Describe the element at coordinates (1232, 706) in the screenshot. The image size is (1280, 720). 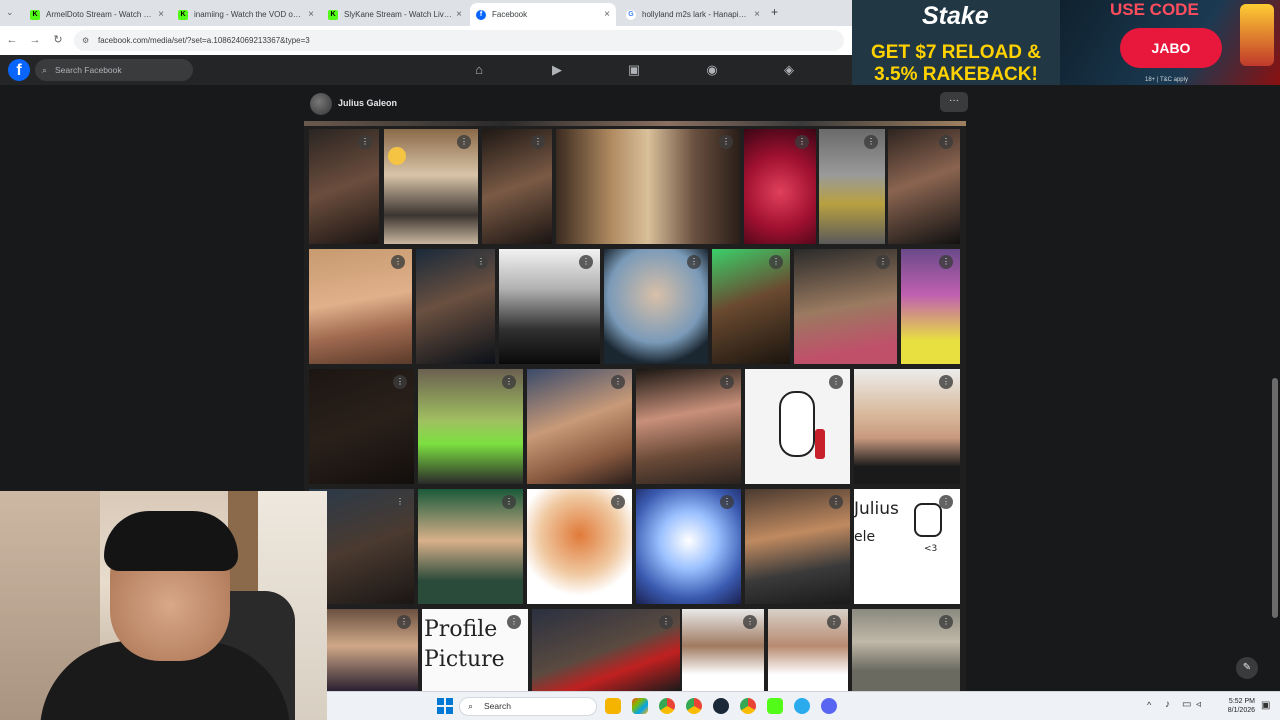
I see `taskbar-clock: 5:52 PM 8/1/2026` at that location.